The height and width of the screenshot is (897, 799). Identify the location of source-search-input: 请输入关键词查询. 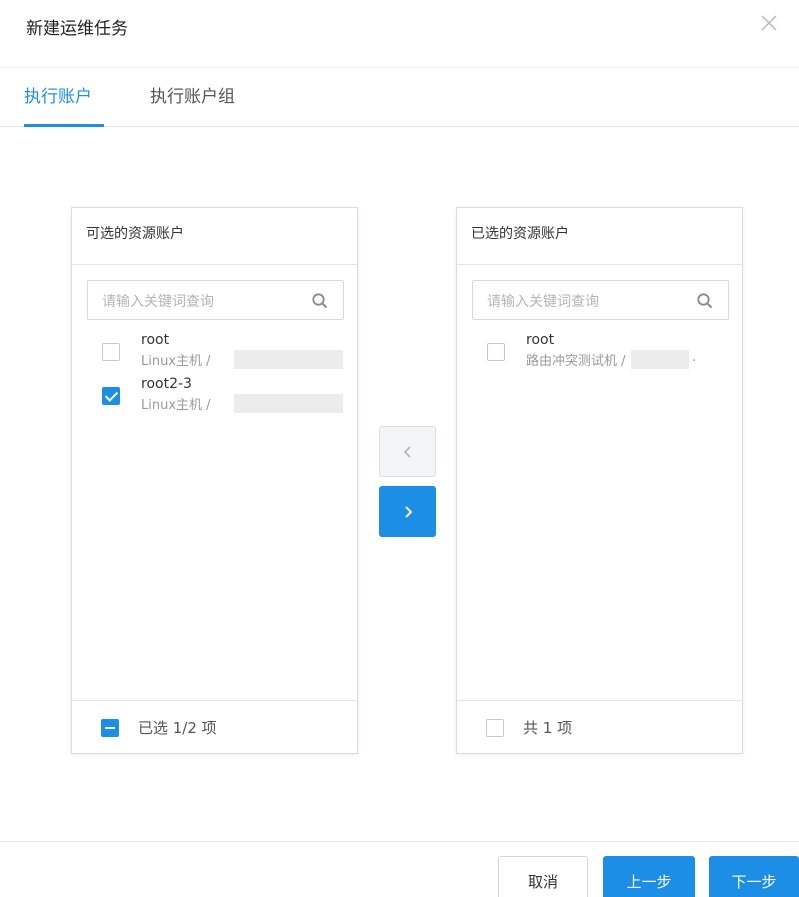
(215, 300).